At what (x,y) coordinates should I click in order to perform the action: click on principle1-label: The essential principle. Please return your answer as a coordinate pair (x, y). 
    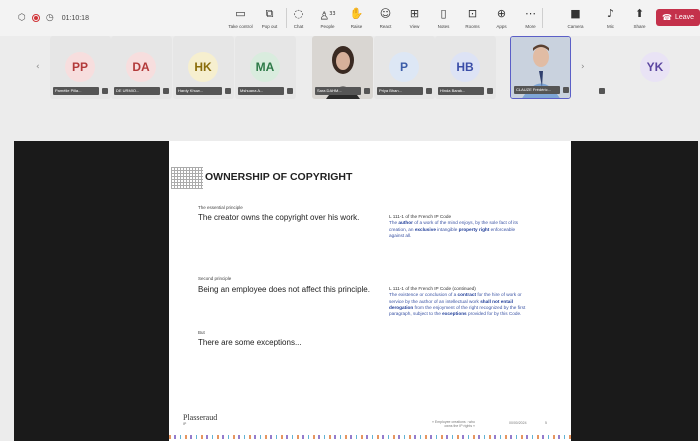
    Looking at the image, I should click on (220, 207).